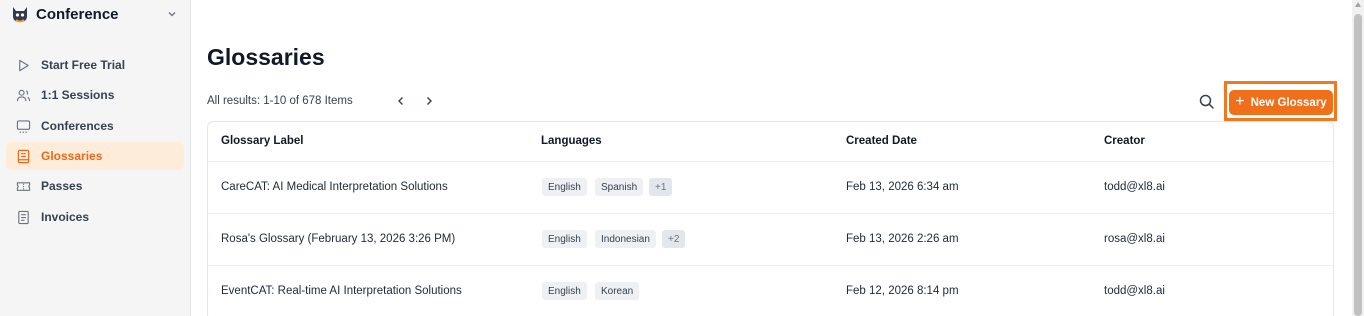 The width and height of the screenshot is (1364, 316). What do you see at coordinates (83, 65) in the screenshot?
I see `sidebar-item-label: Start Free Trial` at bounding box center [83, 65].